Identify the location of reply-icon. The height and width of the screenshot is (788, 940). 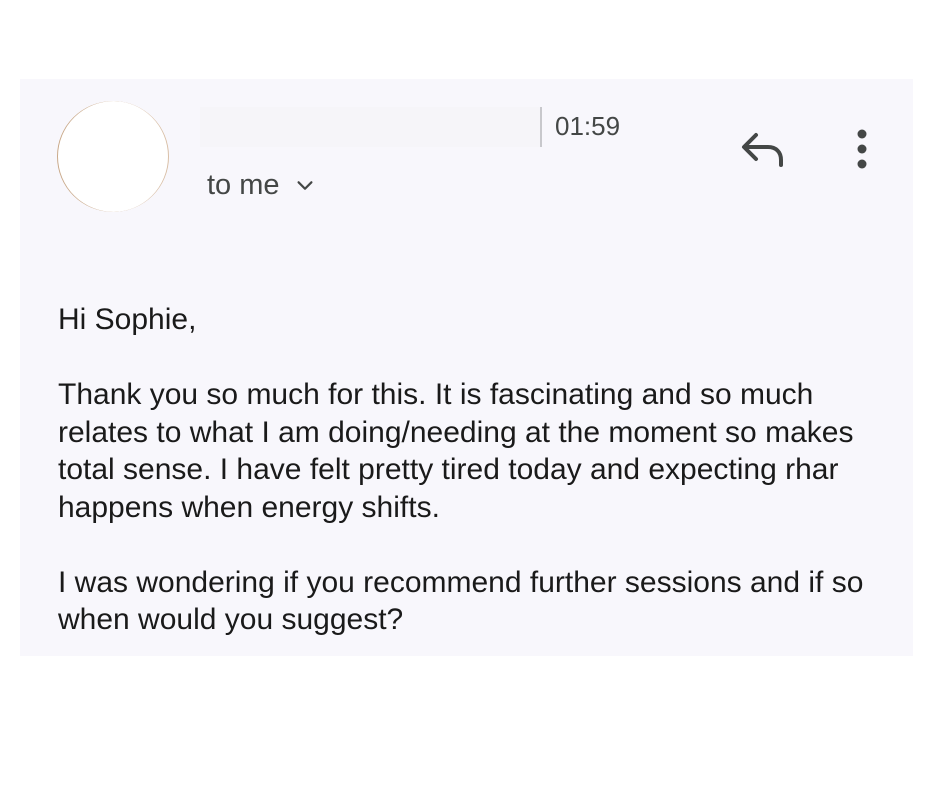
(762, 150).